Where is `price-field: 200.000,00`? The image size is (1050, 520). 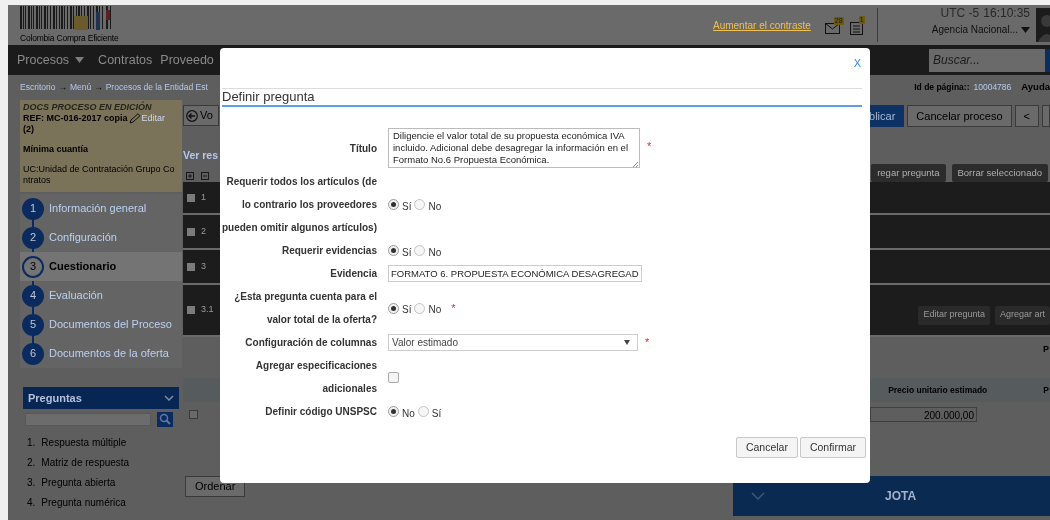
price-field: 200.000,00 is located at coordinates (923, 414).